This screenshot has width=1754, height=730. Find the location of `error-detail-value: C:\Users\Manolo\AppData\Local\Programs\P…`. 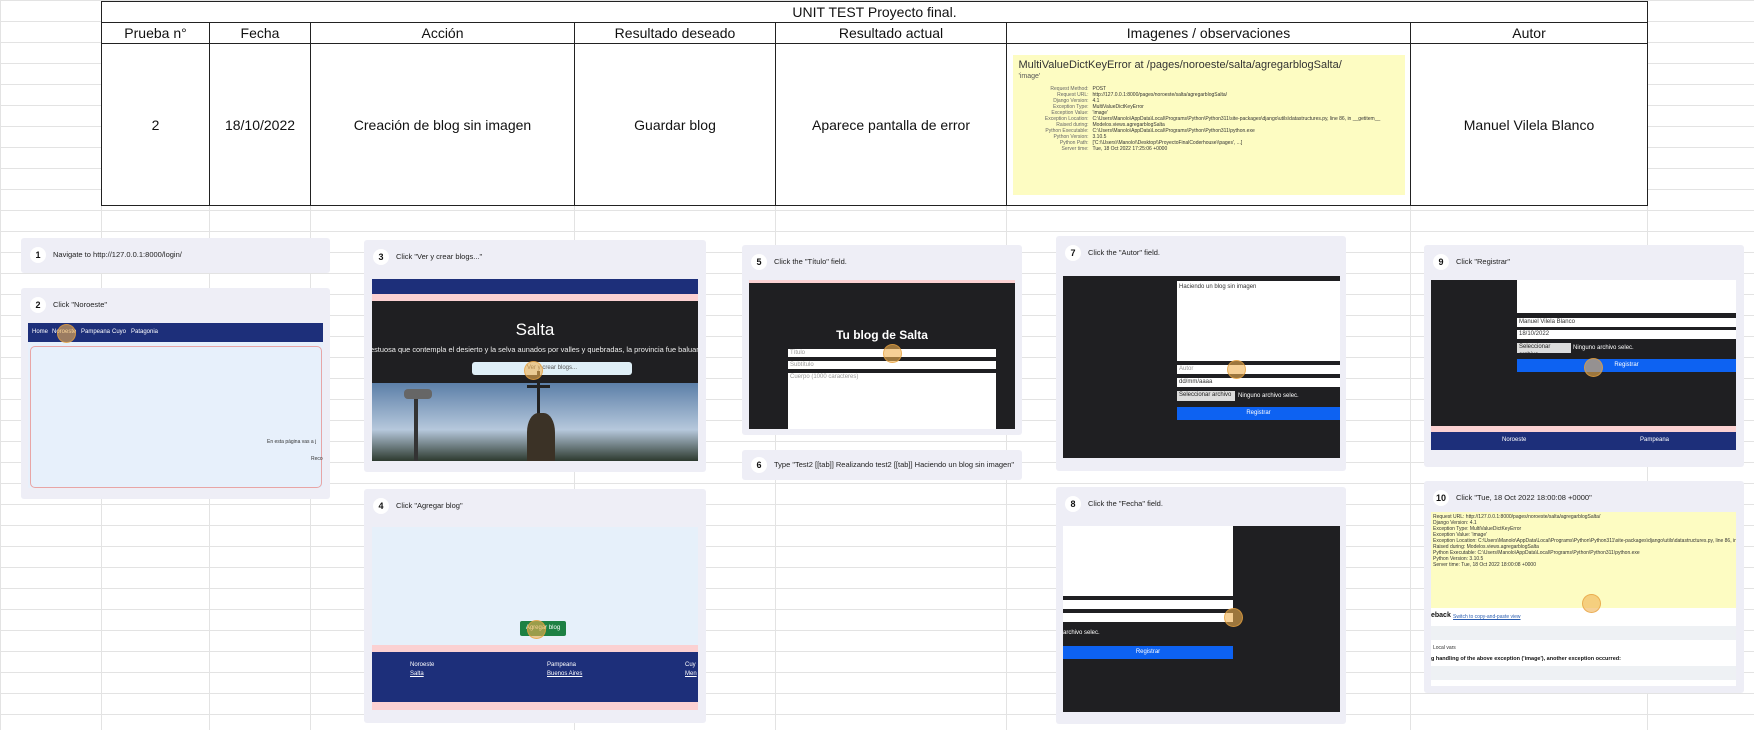

error-detail-value: C:\Users\Manolo\AppData\Local\Programs\P… is located at coordinates (1173, 130).